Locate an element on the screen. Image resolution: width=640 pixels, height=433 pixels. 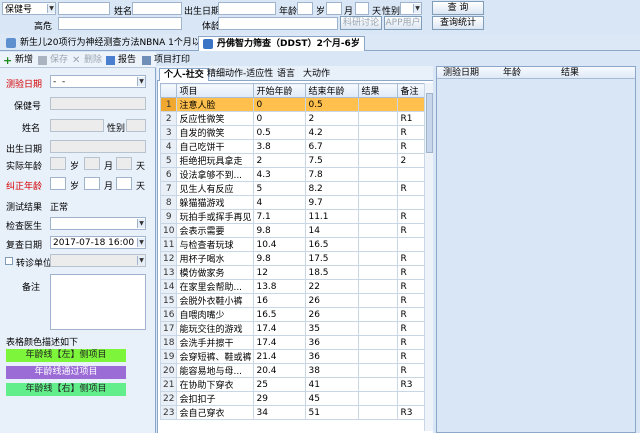
table-row: 4 自己吃饼干 3.8 6.7 R is located at coordinates (295, 146).